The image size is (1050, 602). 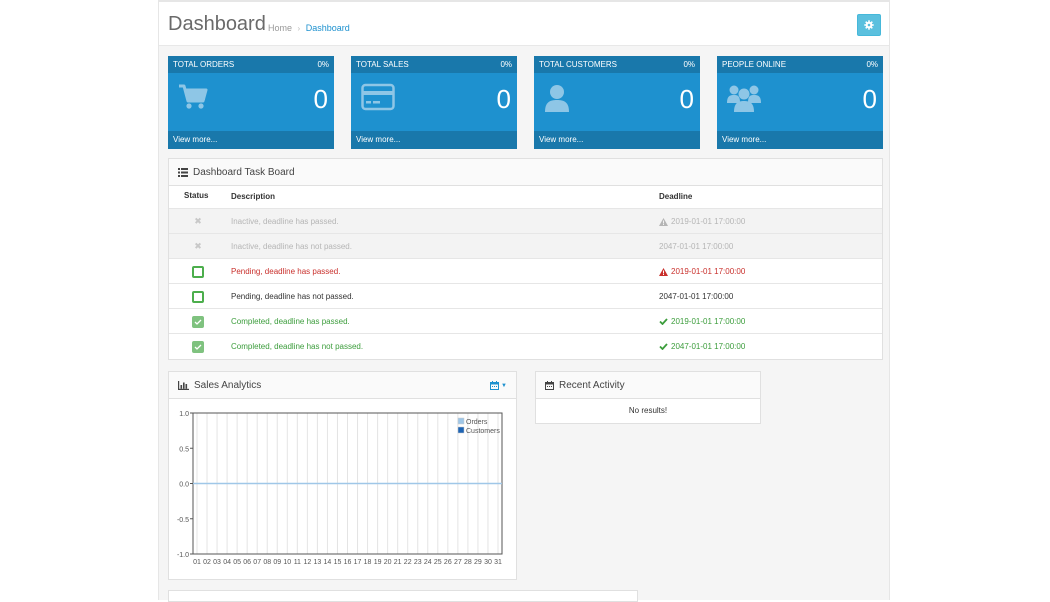 I want to click on x-tick-label: 14, so click(x=328, y=562).